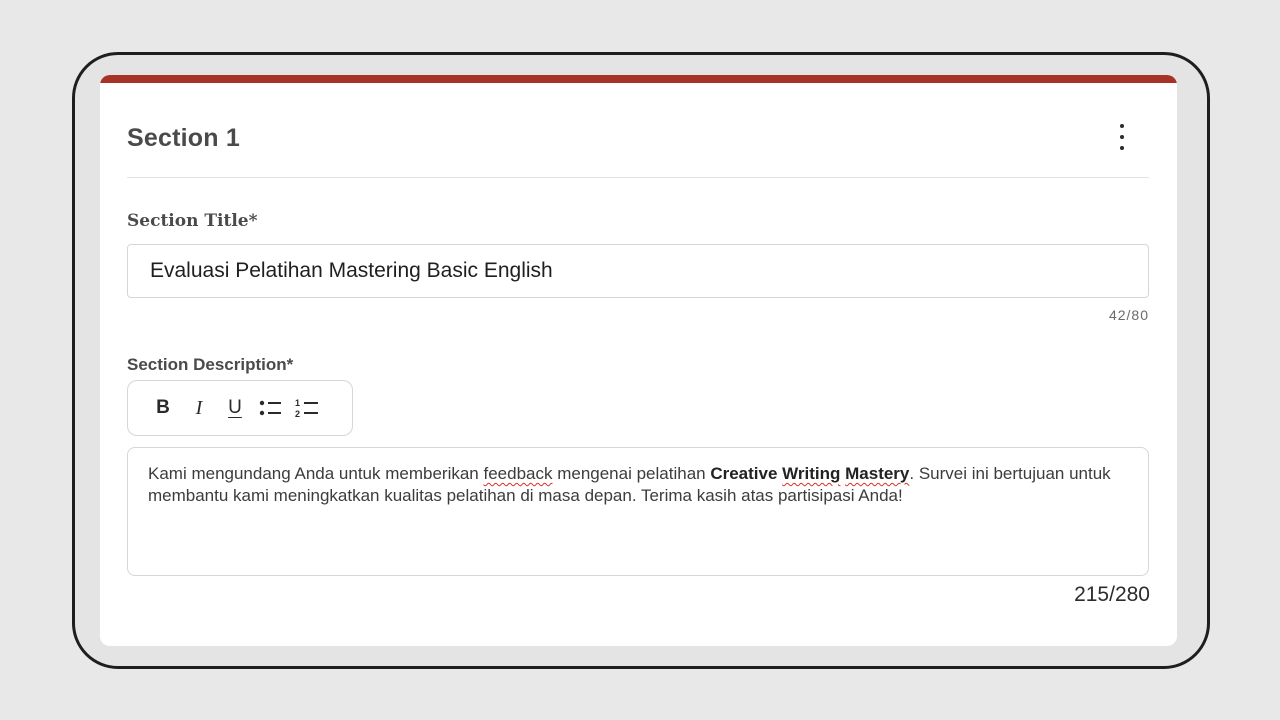 Image resolution: width=1280 pixels, height=720 pixels. What do you see at coordinates (638, 79) in the screenshot?
I see `card-accent-bar` at bounding box center [638, 79].